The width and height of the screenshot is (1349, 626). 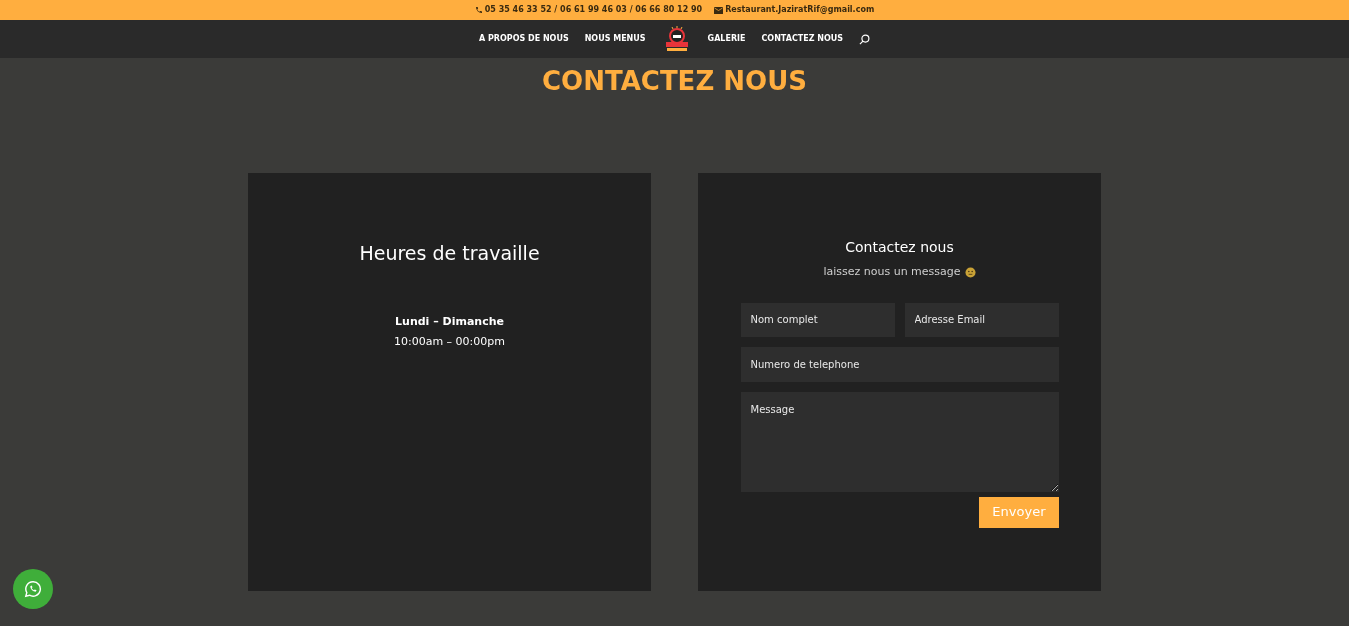 What do you see at coordinates (899, 441) in the screenshot?
I see `message-field: Message` at bounding box center [899, 441].